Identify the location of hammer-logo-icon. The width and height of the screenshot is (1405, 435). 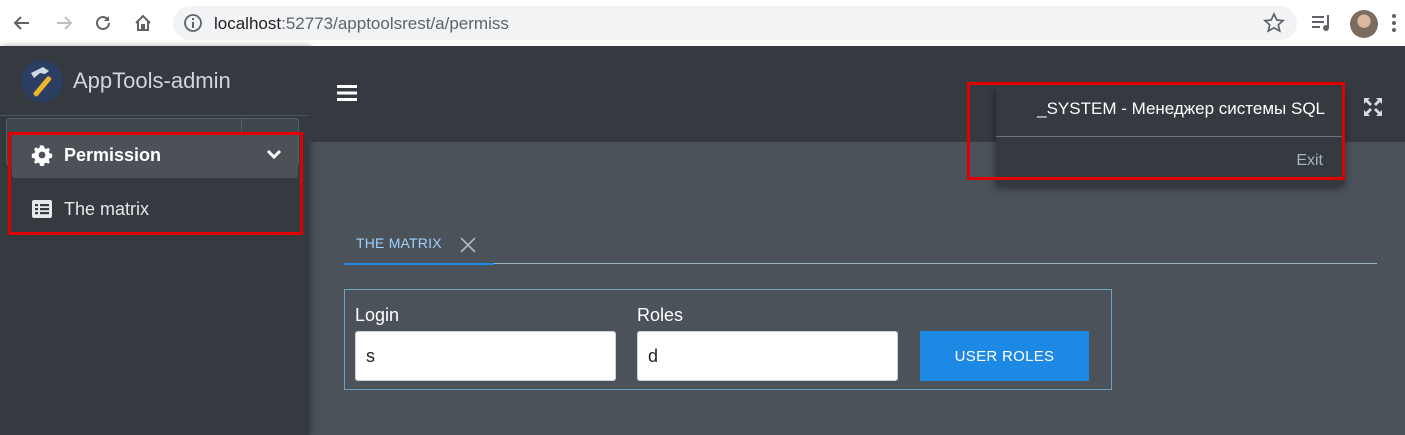
(42, 81).